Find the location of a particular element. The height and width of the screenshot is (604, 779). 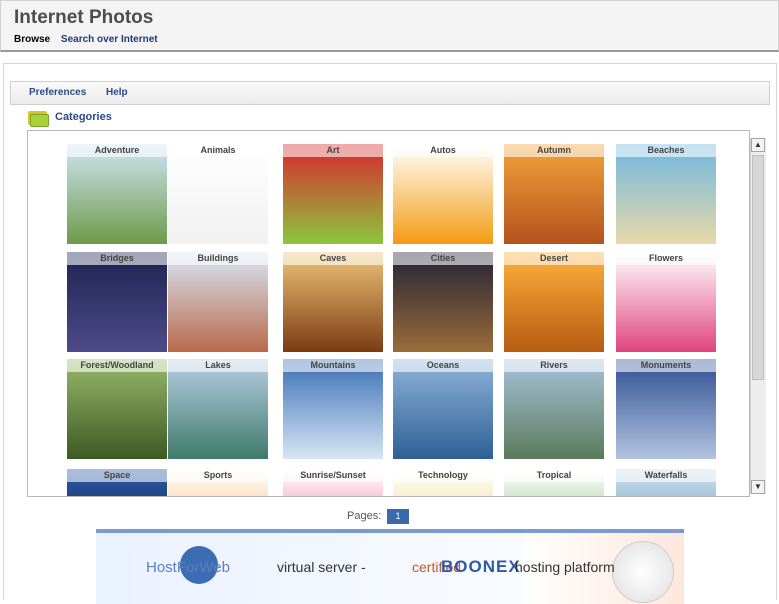

nav-search-internet: Search over Internet is located at coordinates (109, 39).